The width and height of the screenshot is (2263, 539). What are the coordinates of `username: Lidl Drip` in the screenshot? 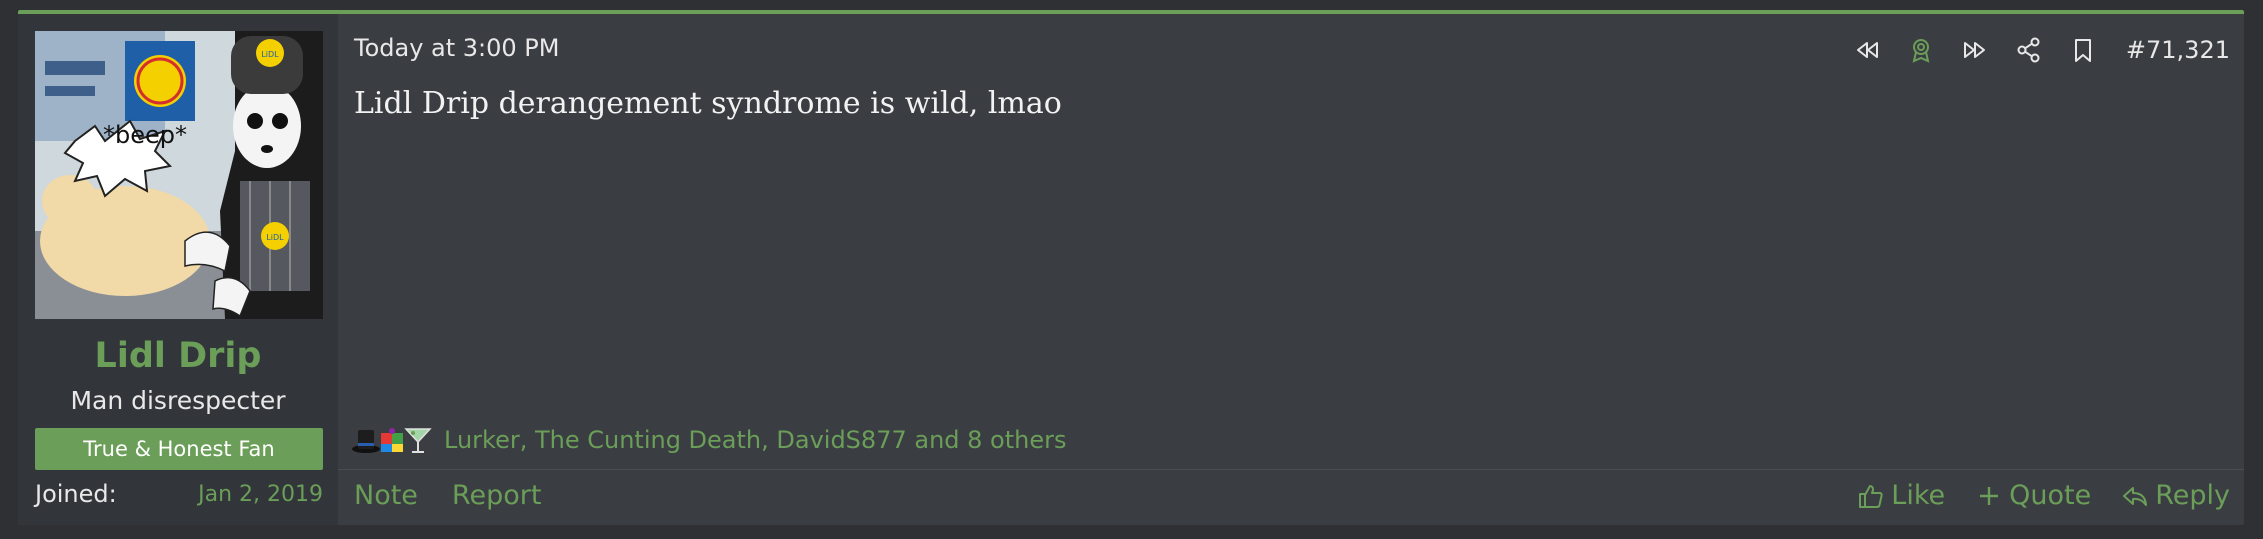 It's located at (178, 356).